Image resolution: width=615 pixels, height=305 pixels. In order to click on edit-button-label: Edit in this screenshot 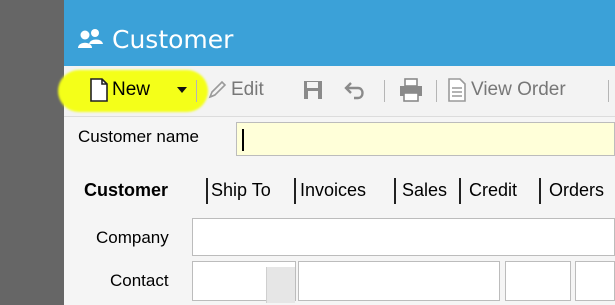, I will do `click(247, 89)`.